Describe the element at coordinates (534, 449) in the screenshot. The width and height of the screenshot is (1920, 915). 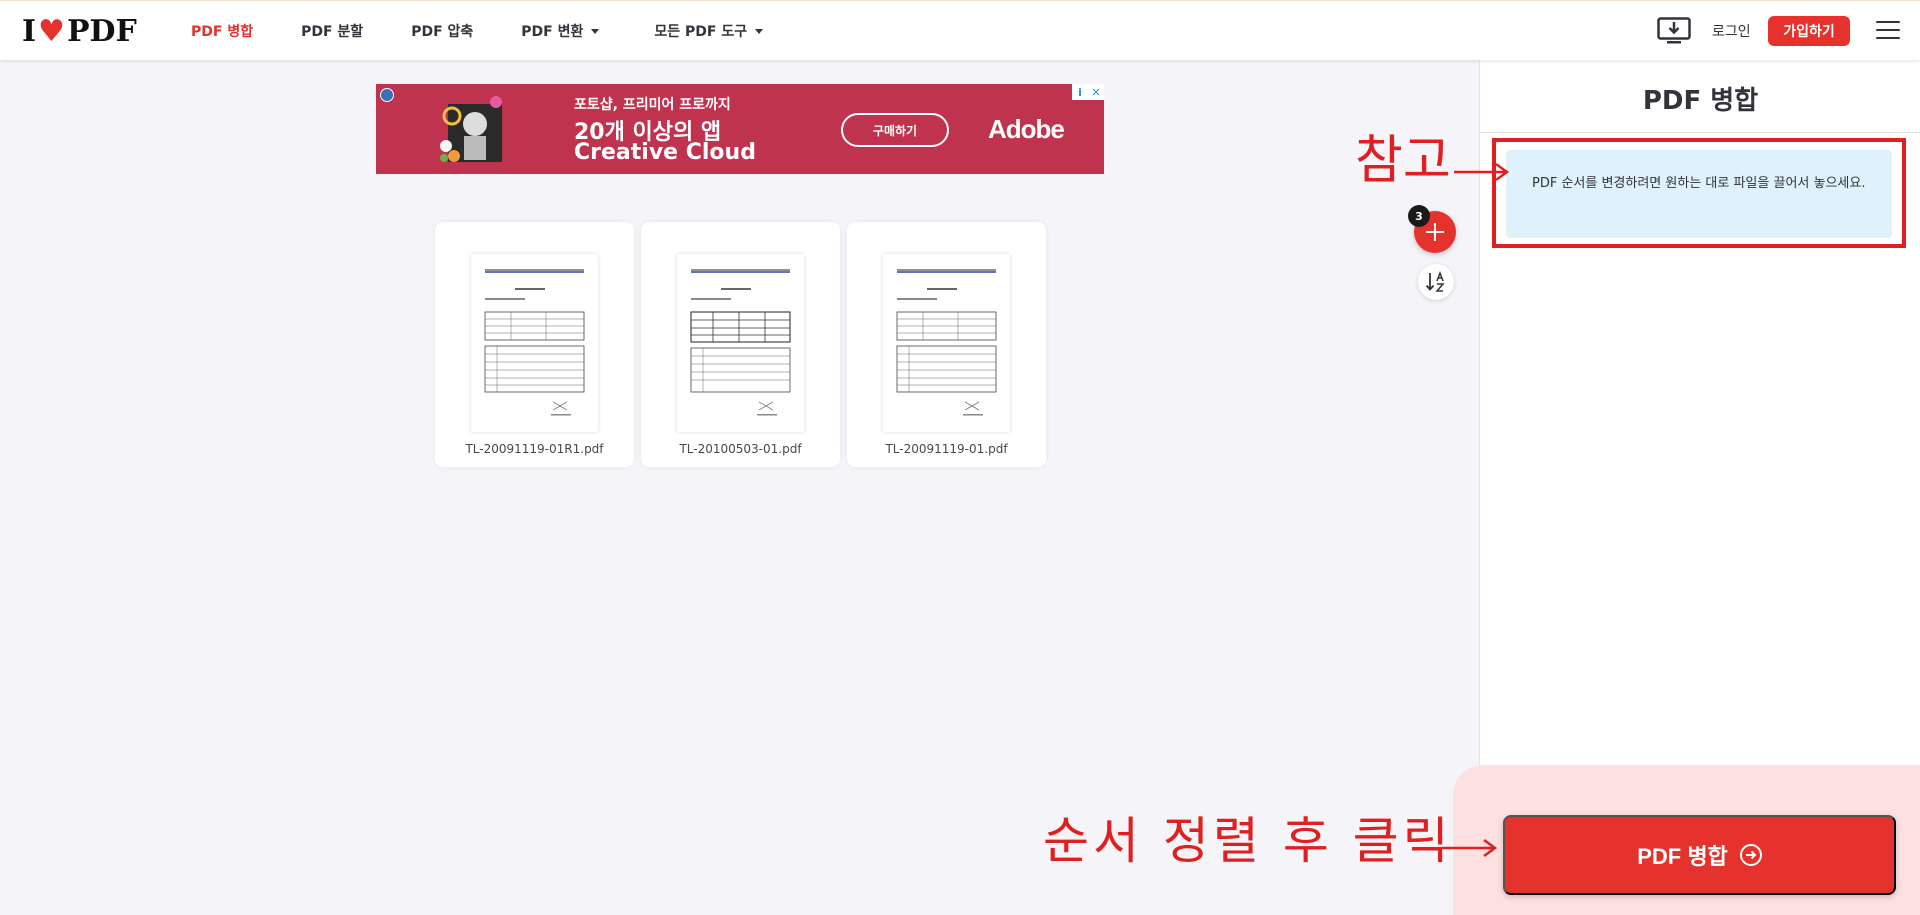
I see `file-name: TL-20091119-01R1.pdf` at that location.